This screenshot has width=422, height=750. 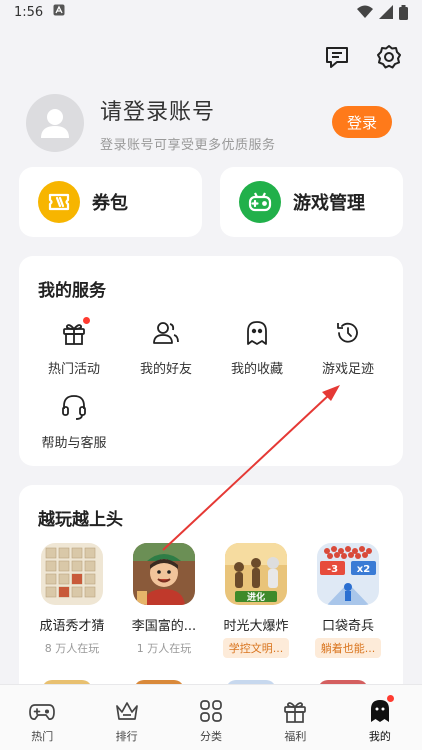 I want to click on grid-icon, so click(x=211, y=711).